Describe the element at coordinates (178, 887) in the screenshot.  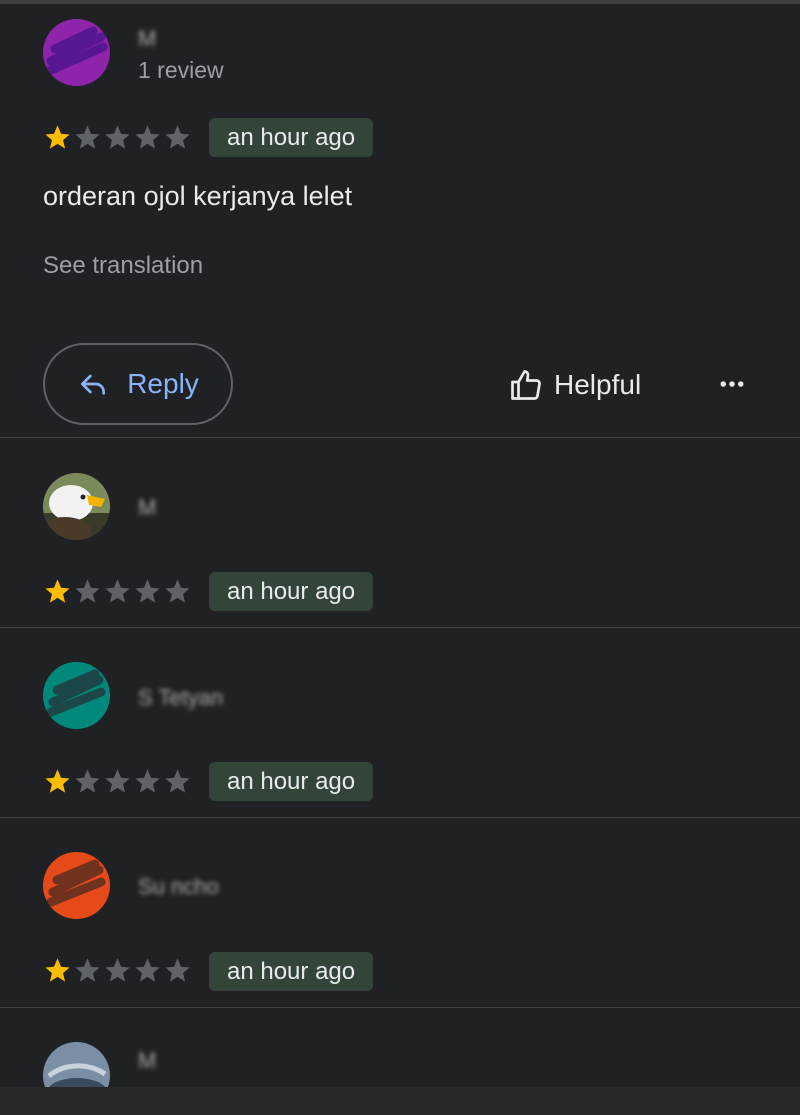
I see `reviewer-name: Su ncho` at that location.